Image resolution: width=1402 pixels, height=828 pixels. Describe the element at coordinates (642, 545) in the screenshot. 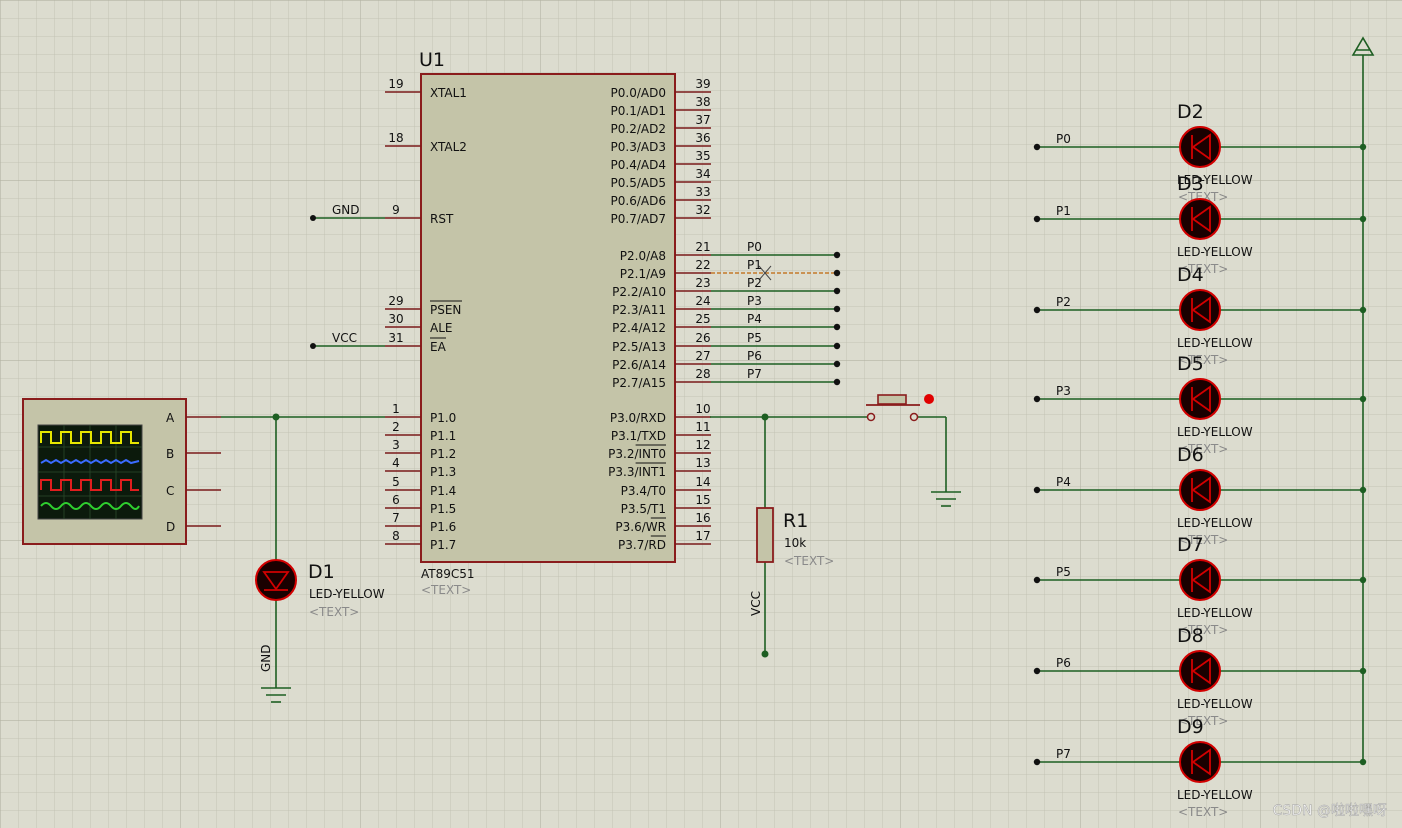

I see `pin-name: P3.7/RD` at that location.